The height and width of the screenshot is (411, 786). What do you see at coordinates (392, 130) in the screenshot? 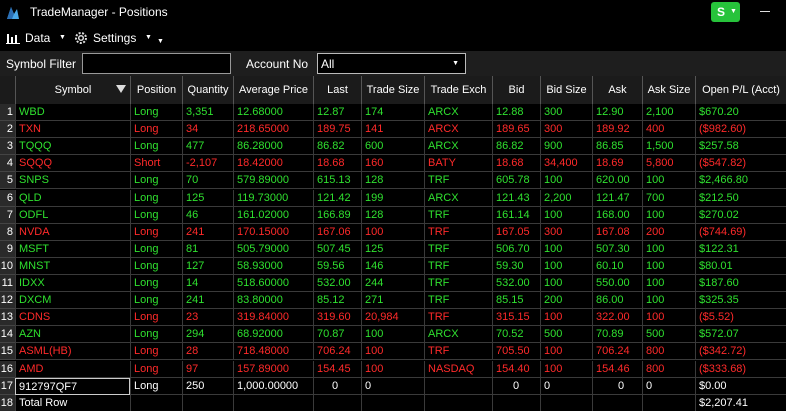
I see `cell-trade-size: 141` at bounding box center [392, 130].